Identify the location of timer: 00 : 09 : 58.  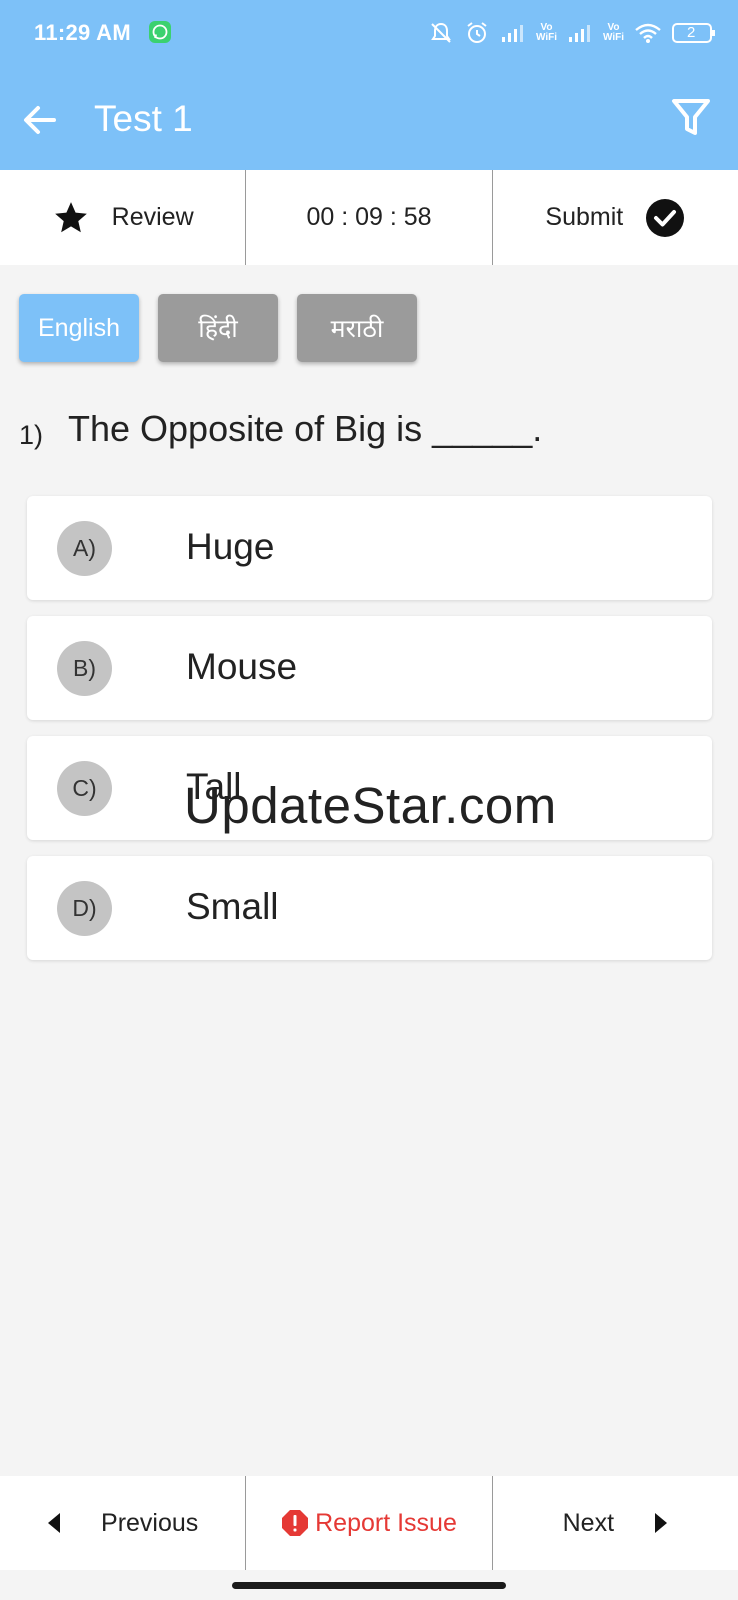
(368, 217).